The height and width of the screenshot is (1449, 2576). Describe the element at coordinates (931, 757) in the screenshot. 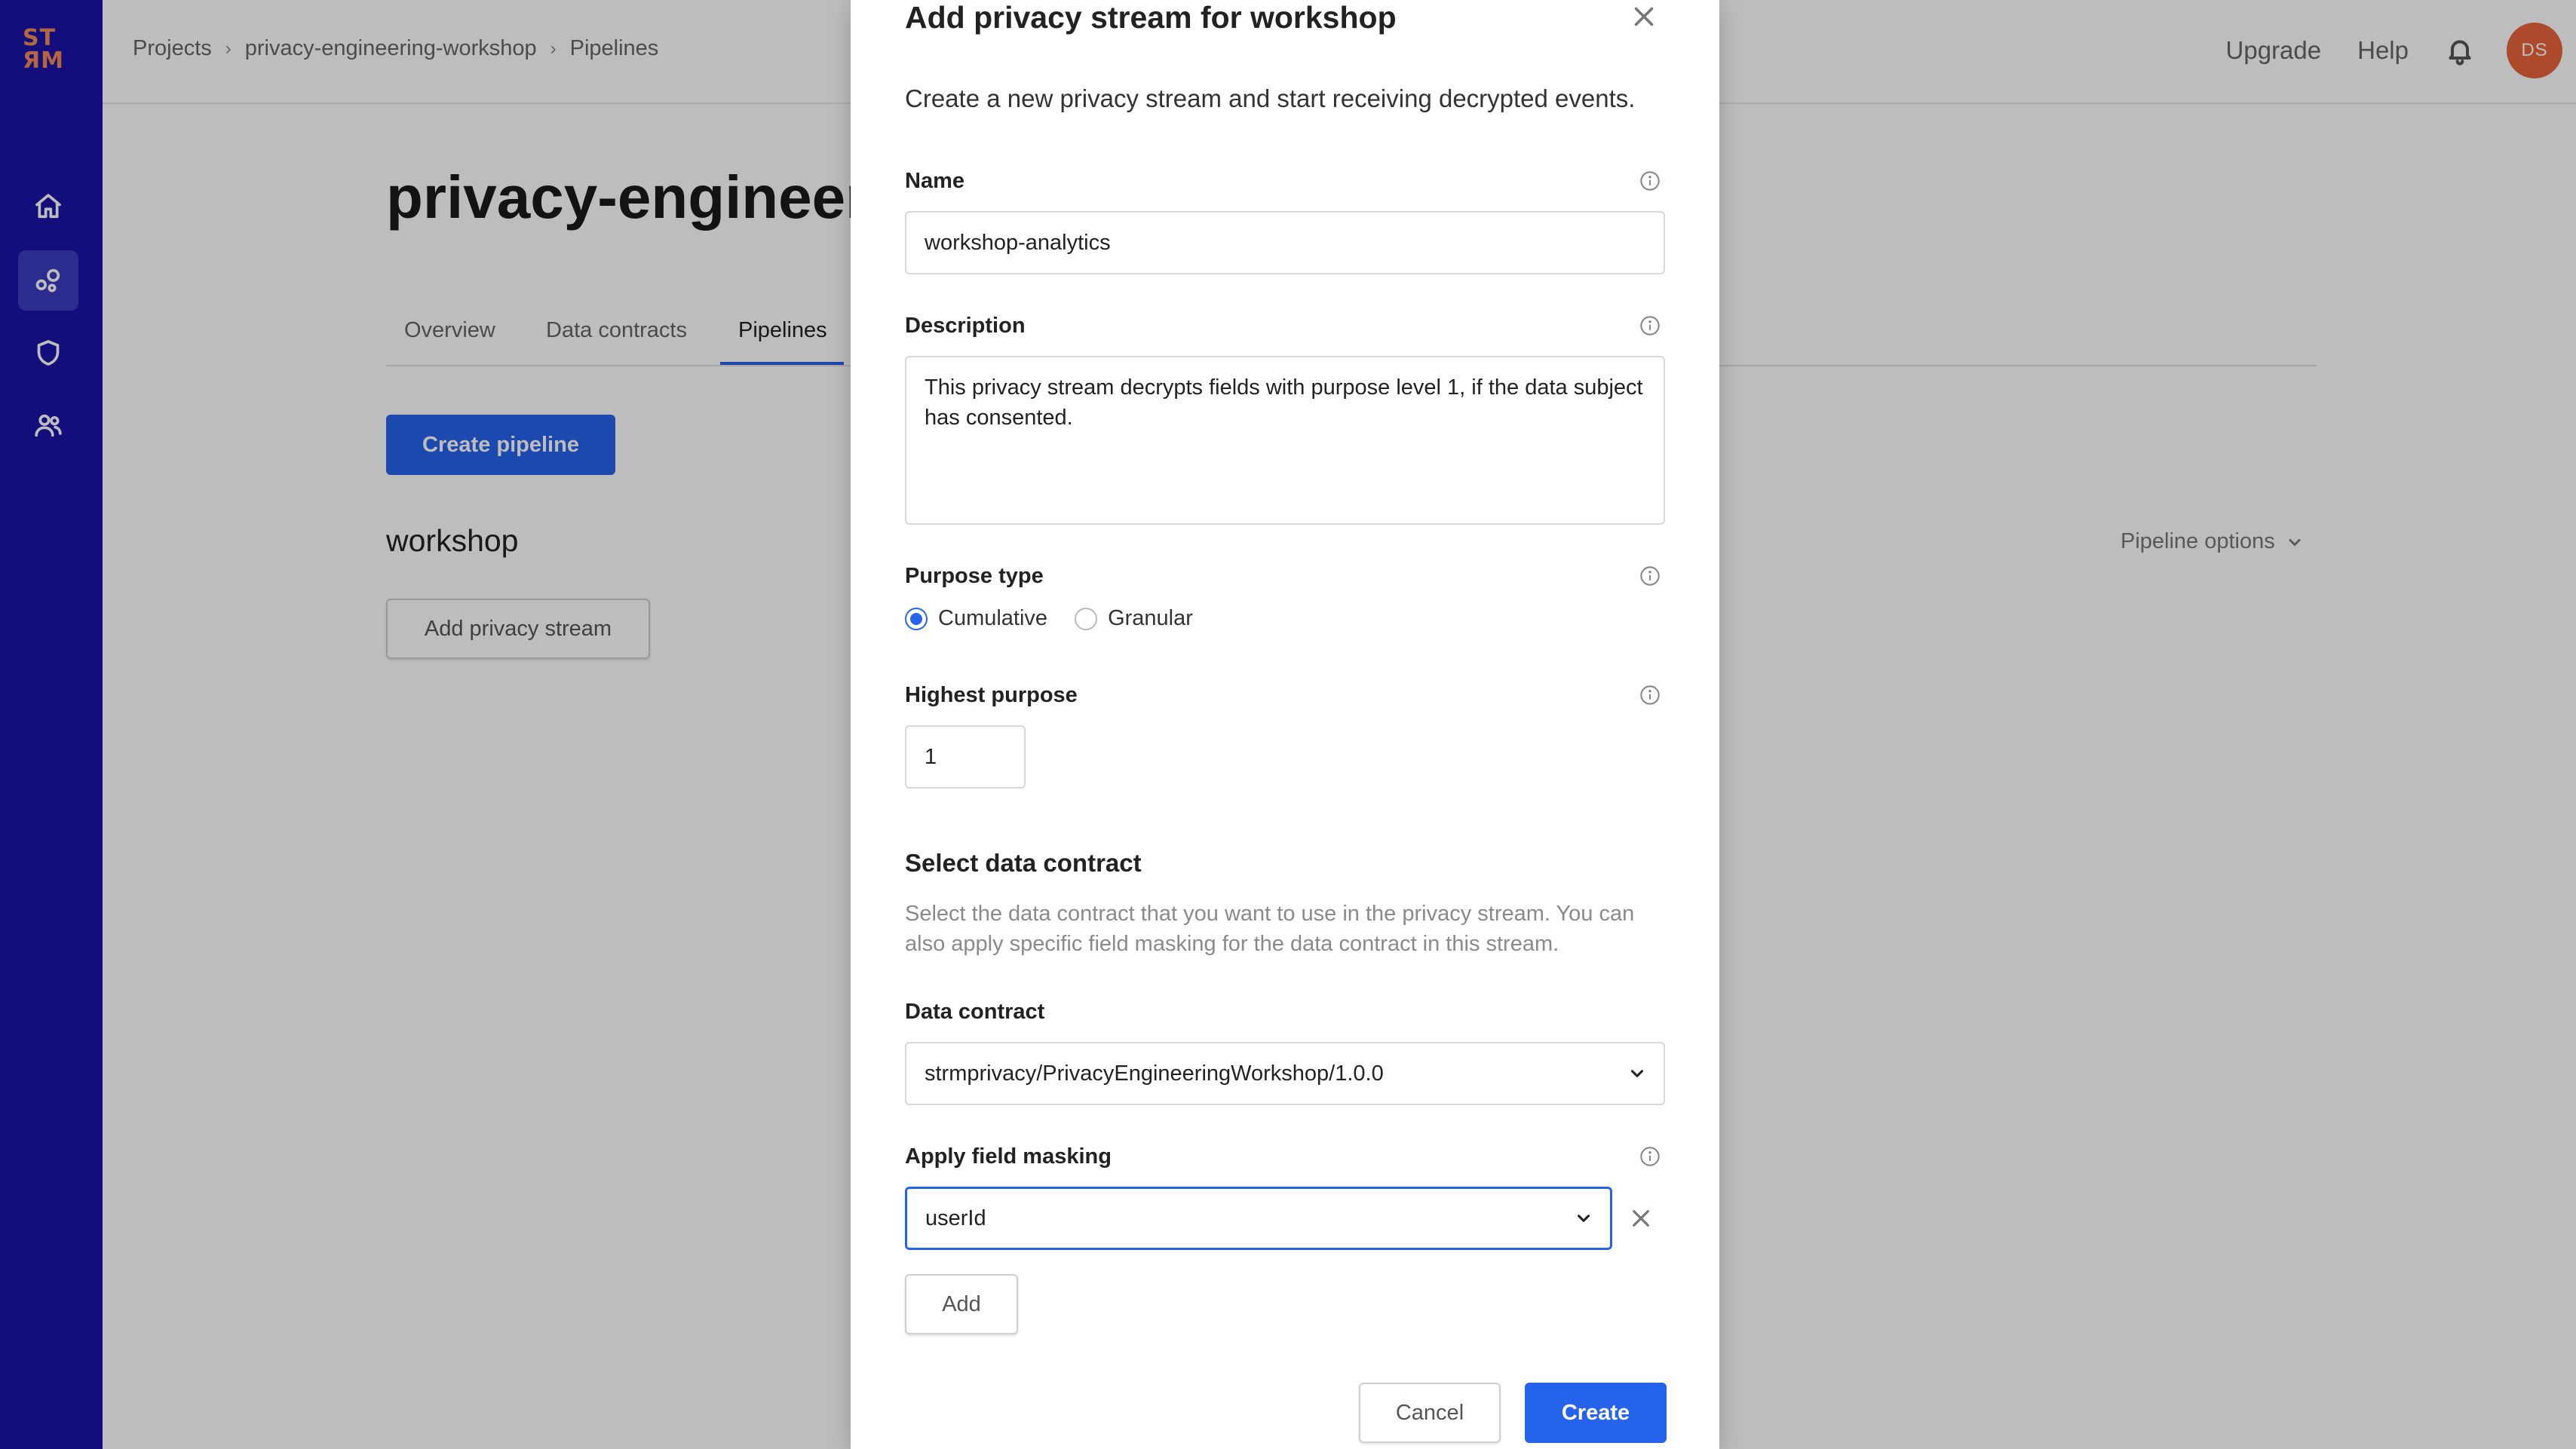

I see `highest-purpose-value: 1` at that location.